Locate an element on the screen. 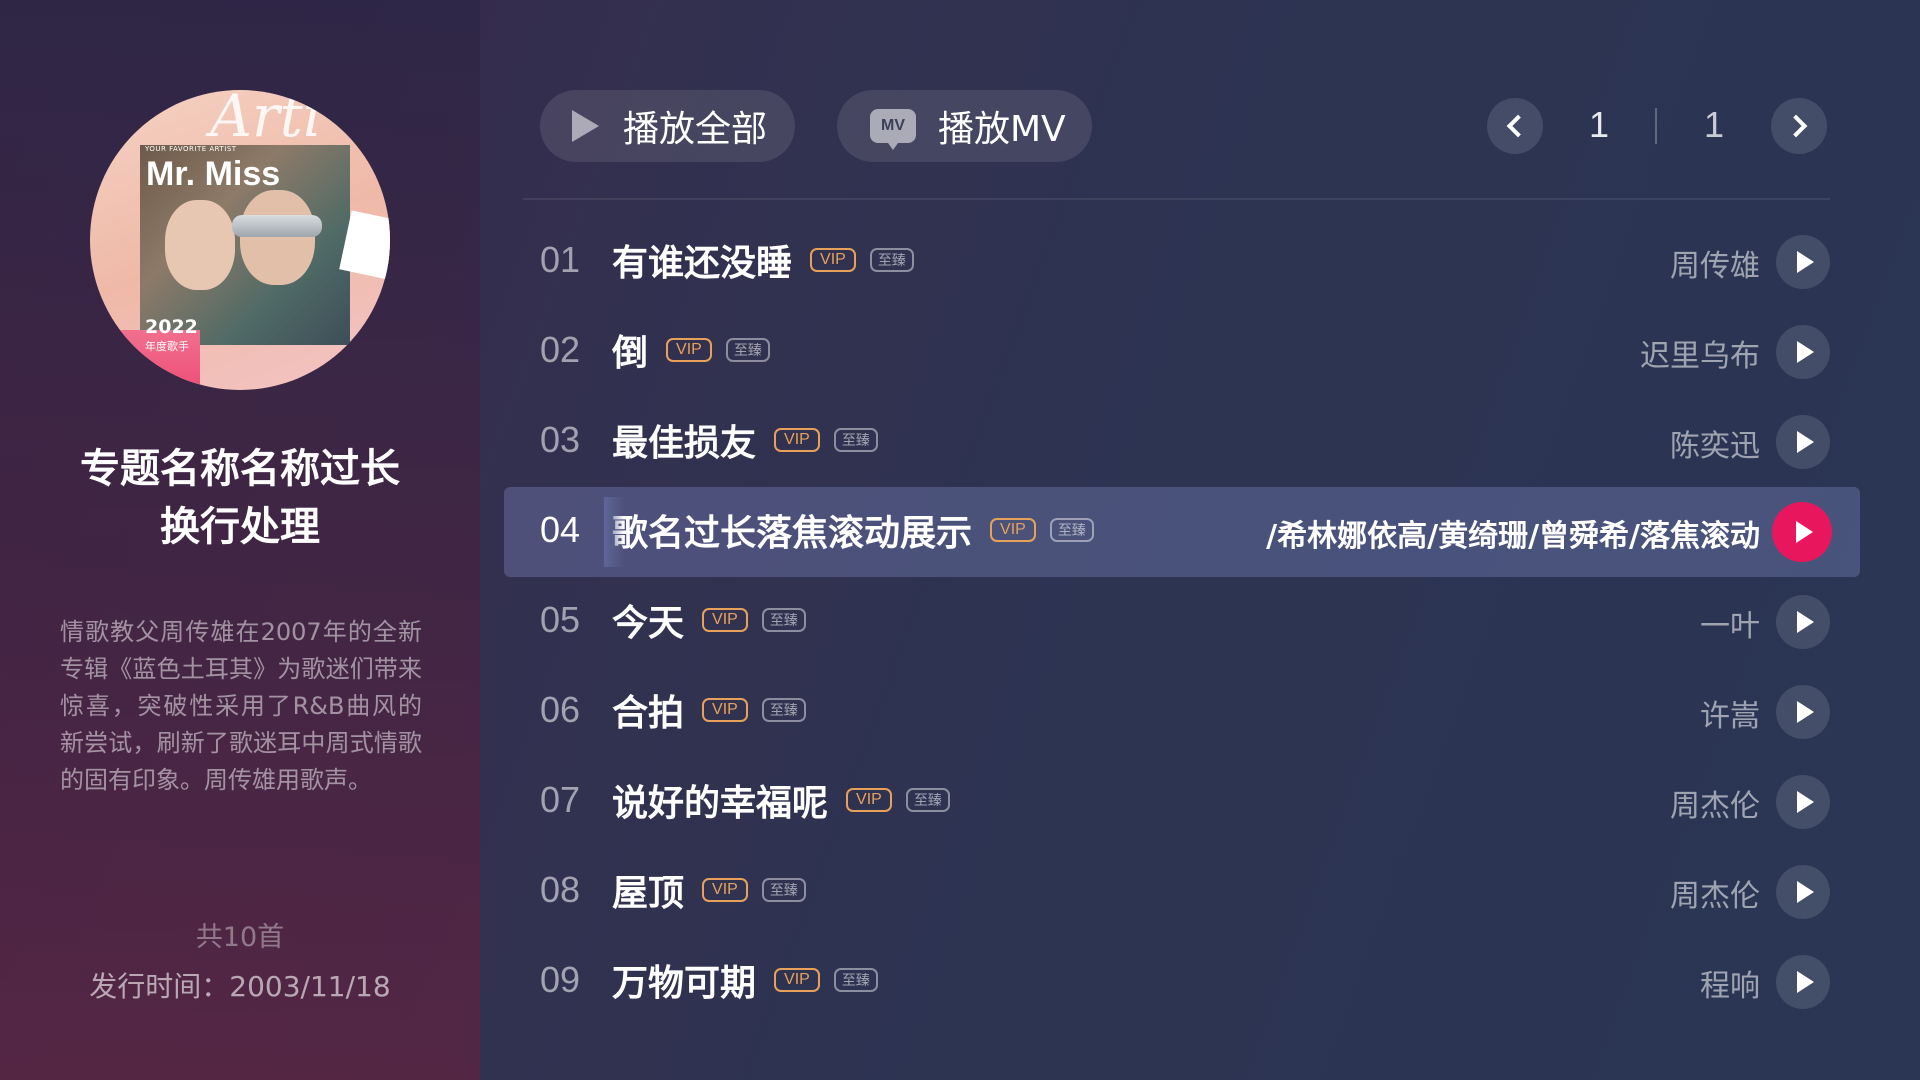 This screenshot has height=1080, width=1920. track-title-group: 合拍 VIP 至臻 is located at coordinates (709, 710).